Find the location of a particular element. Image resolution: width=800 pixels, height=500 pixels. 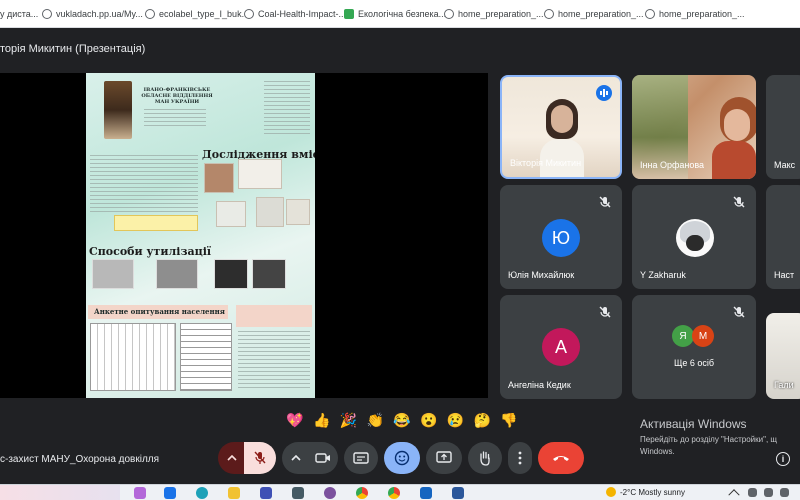

participant-tile: А Ангеліна Кедик is located at coordinates (561, 347).